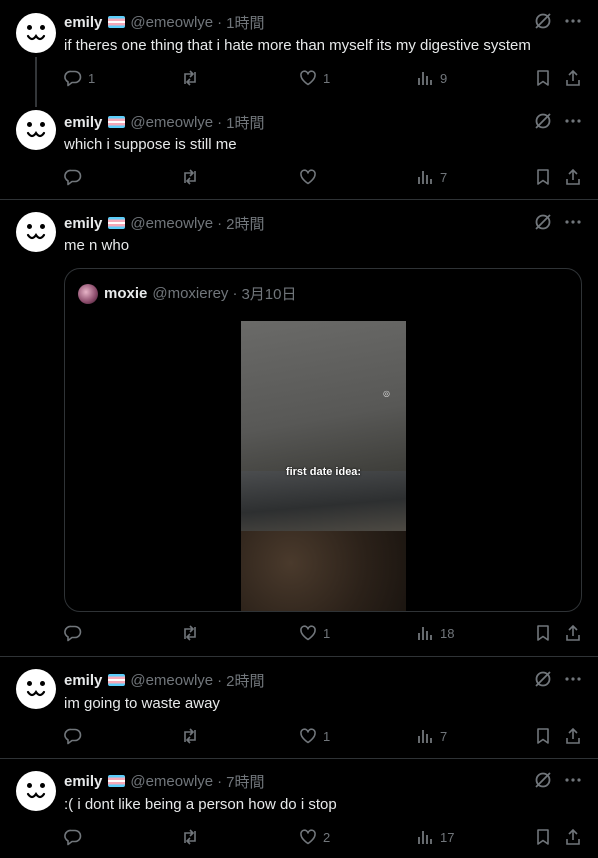  I want to click on post-text: which i suppose is still me, so click(150, 144).